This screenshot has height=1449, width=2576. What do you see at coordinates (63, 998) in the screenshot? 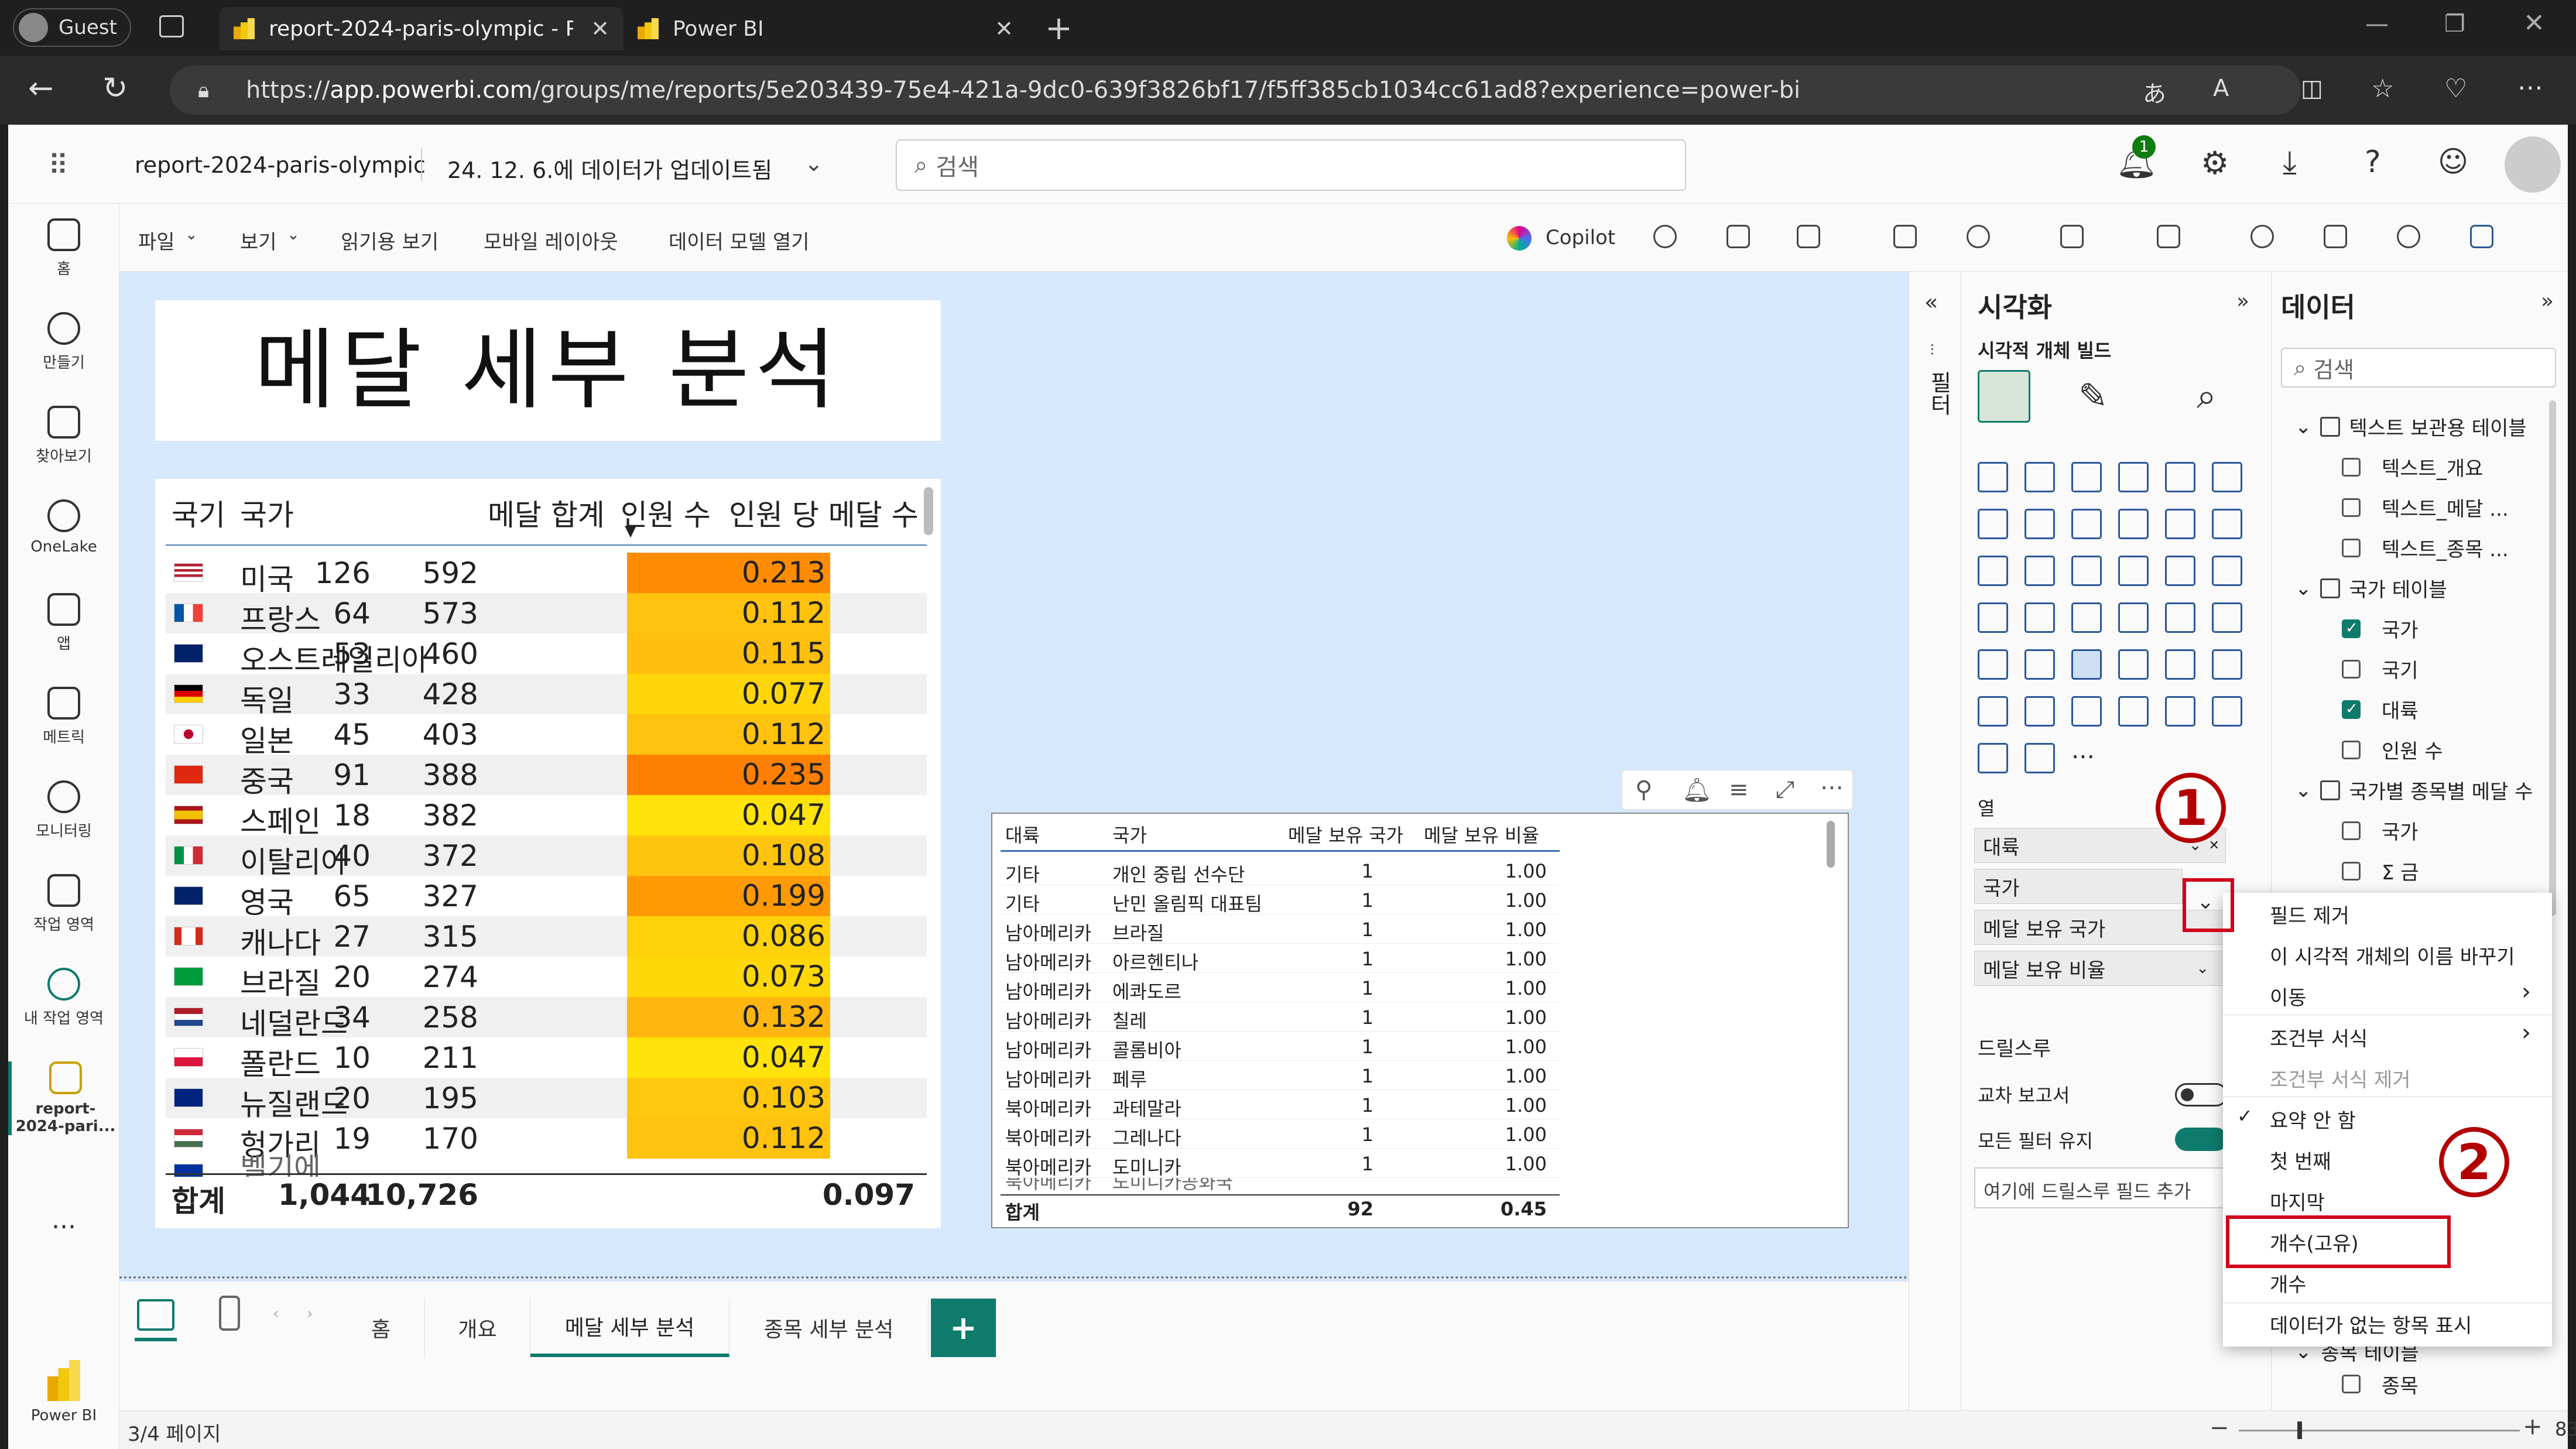
I see `nav-my-workspace: 내 작업 영역` at bounding box center [63, 998].